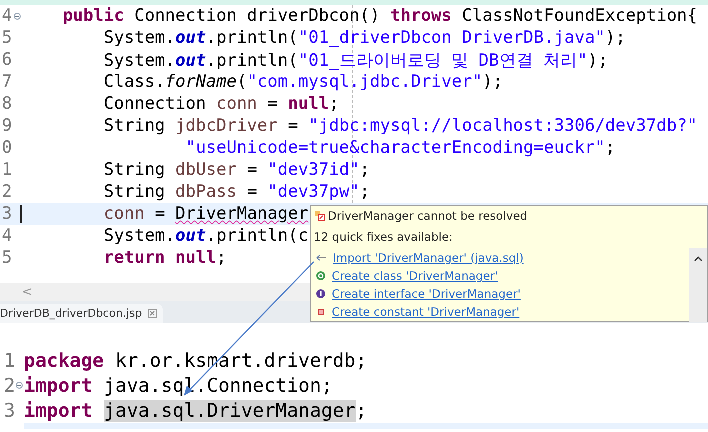  What do you see at coordinates (426, 294) in the screenshot?
I see `quick-fix-link: Create interface 'DriverManager'` at bounding box center [426, 294].